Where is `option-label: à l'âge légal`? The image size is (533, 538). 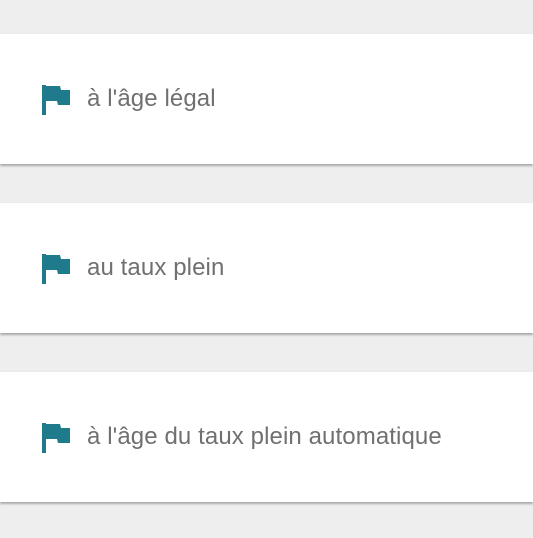 option-label: à l'âge légal is located at coordinates (151, 98).